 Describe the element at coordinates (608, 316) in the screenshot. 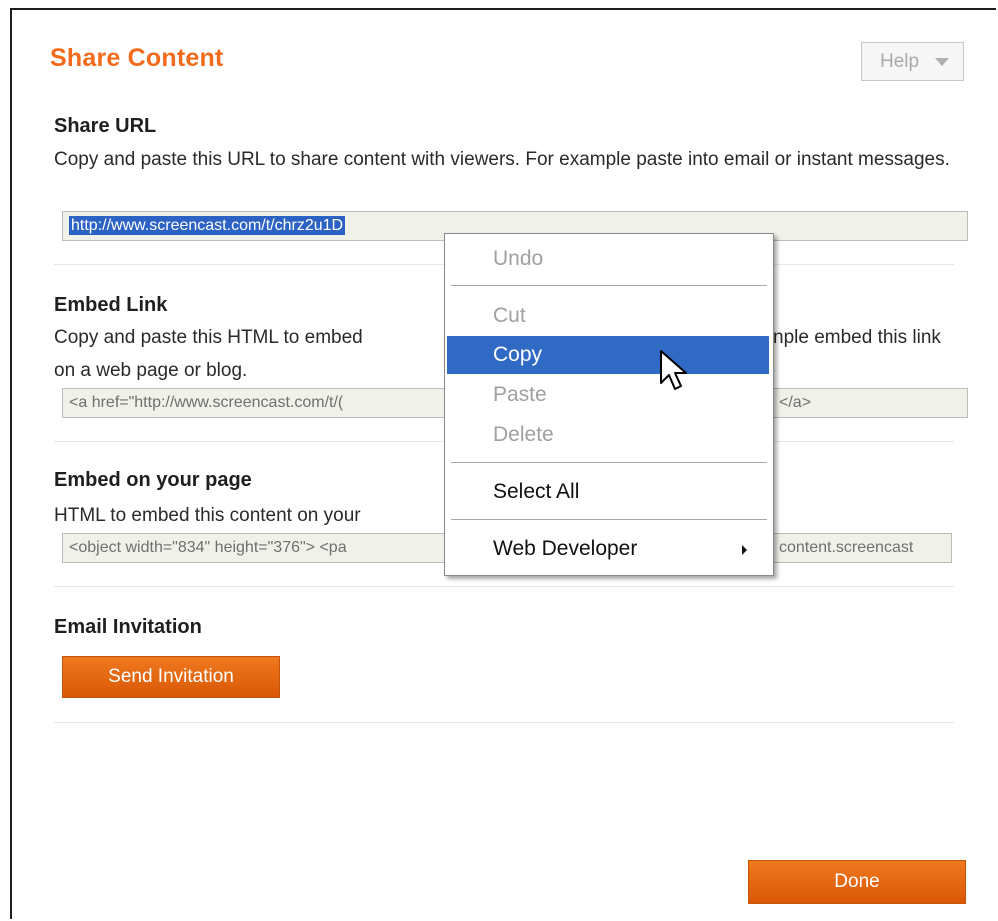

I see `menu-item-cut: Cut` at that location.